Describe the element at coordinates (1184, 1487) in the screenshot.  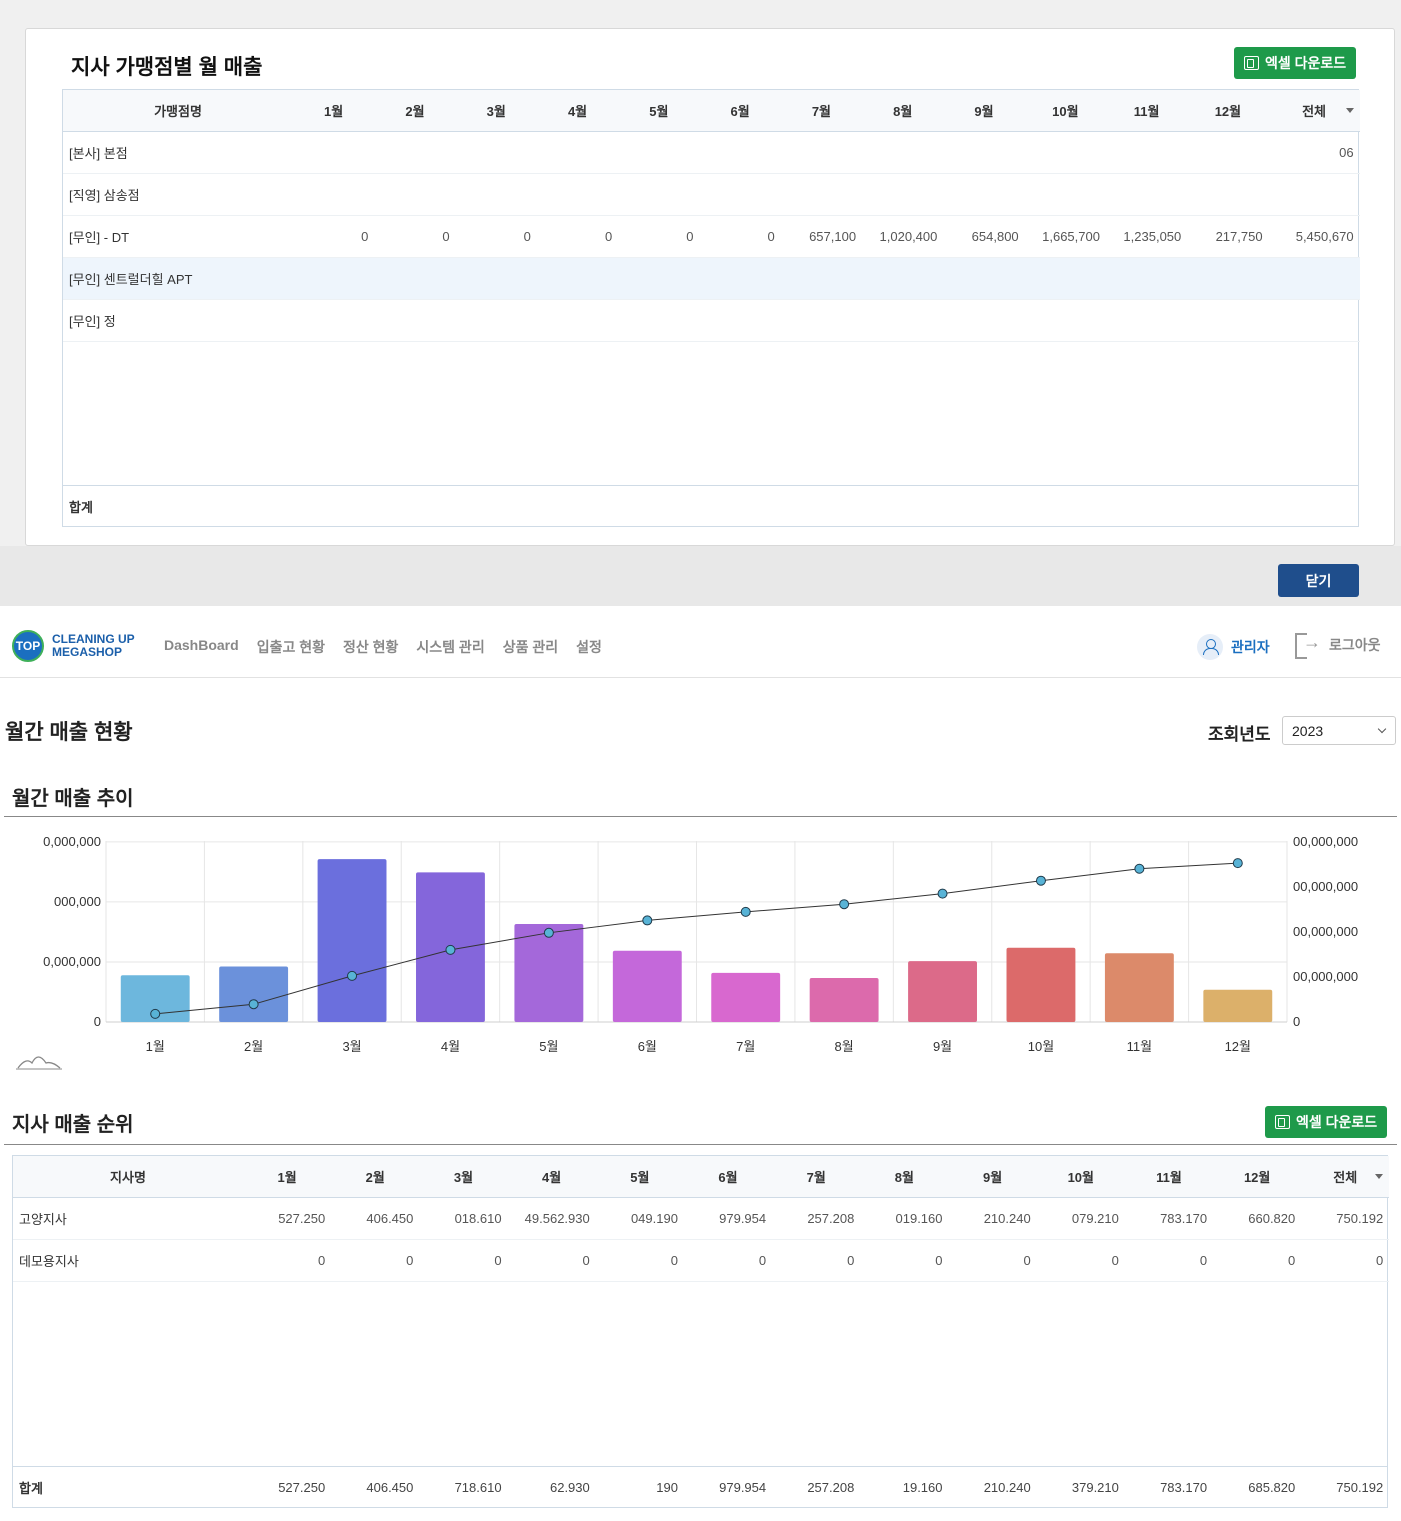
I see `total-value: 783.170` at that location.